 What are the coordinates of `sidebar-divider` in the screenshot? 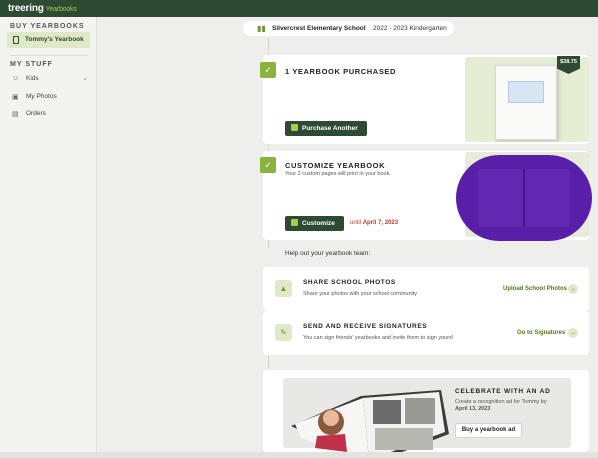 It's located at (49, 55).